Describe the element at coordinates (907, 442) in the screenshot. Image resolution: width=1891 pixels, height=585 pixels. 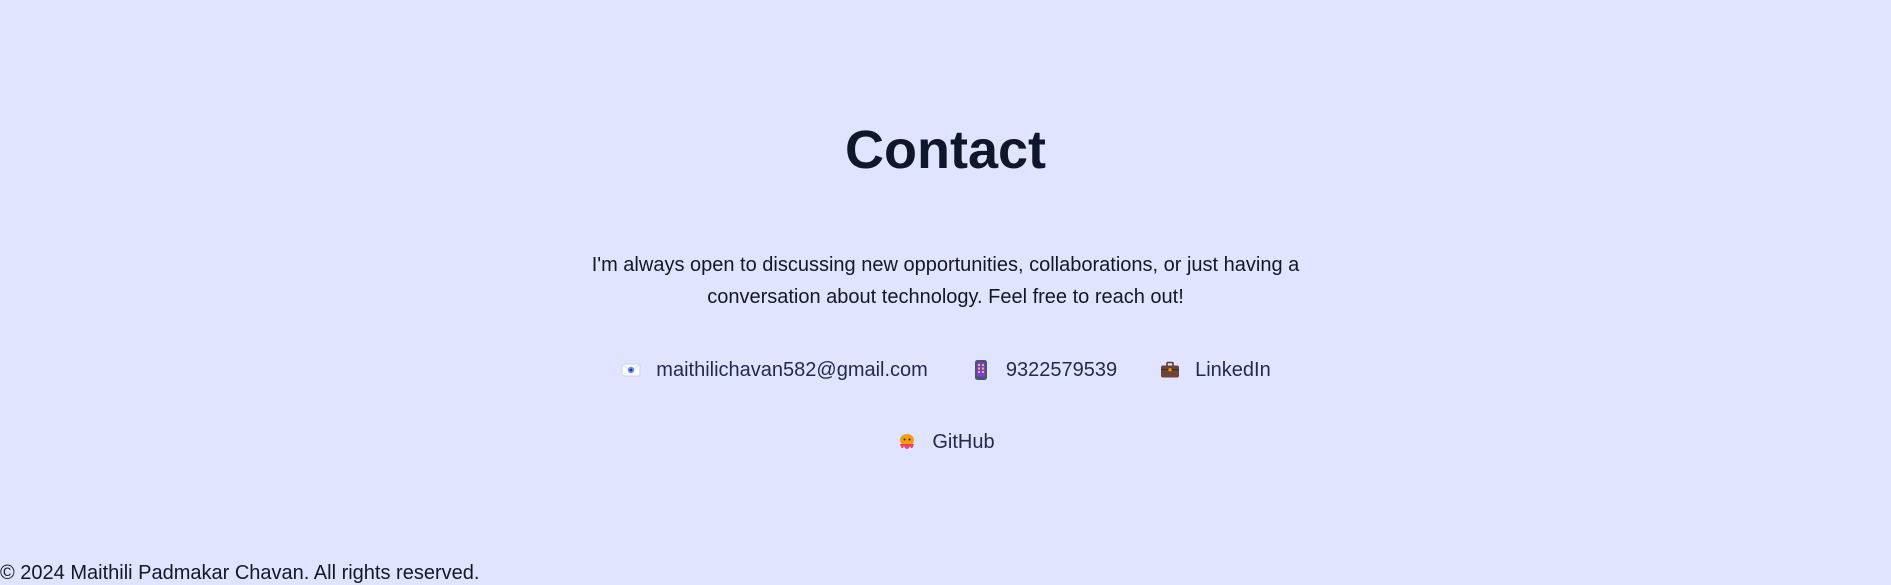
I see `octopus-icon` at that location.